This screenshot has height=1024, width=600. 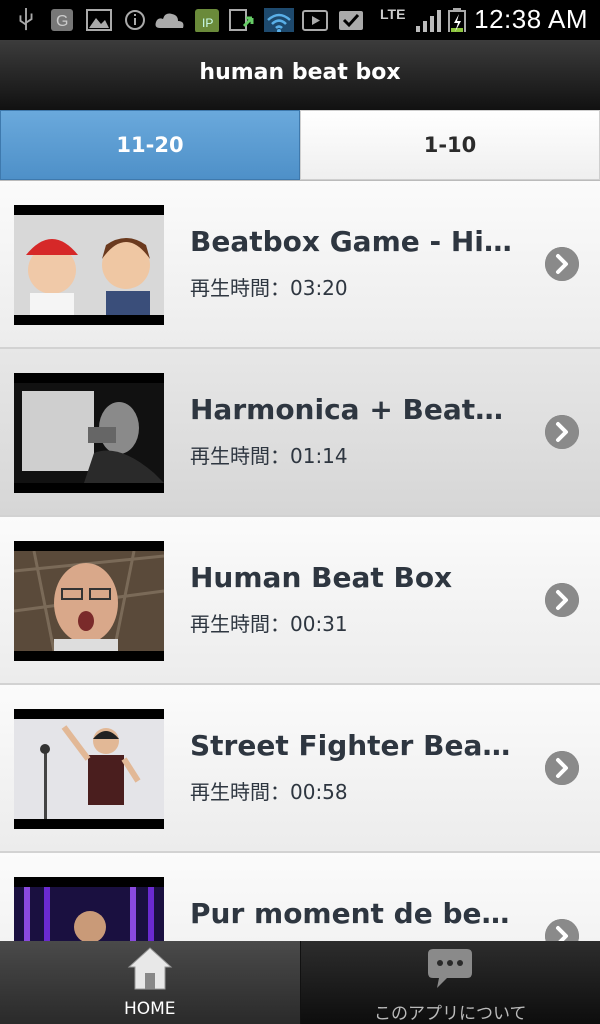 I want to click on nav-home-button: HOME, so click(x=150, y=982).